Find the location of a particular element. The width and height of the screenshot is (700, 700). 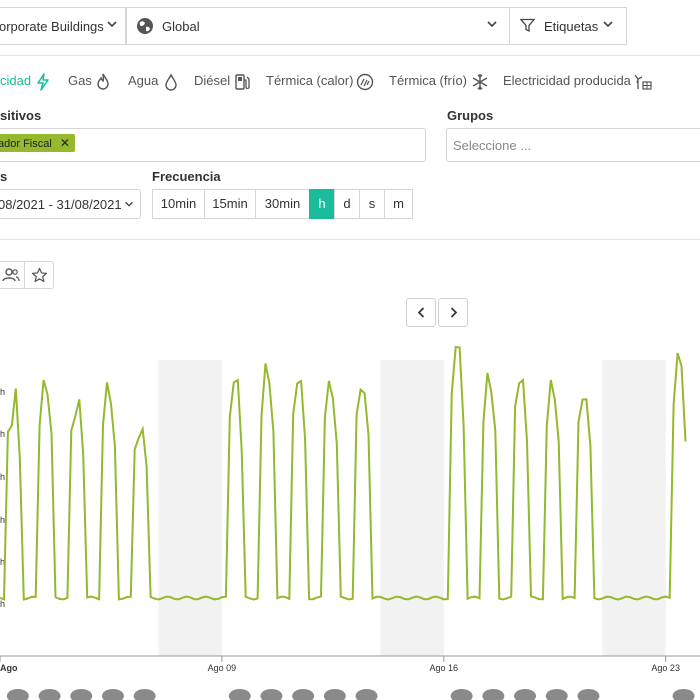

tab-thermal-cold: Térmica (frío) is located at coordinates (438, 81).